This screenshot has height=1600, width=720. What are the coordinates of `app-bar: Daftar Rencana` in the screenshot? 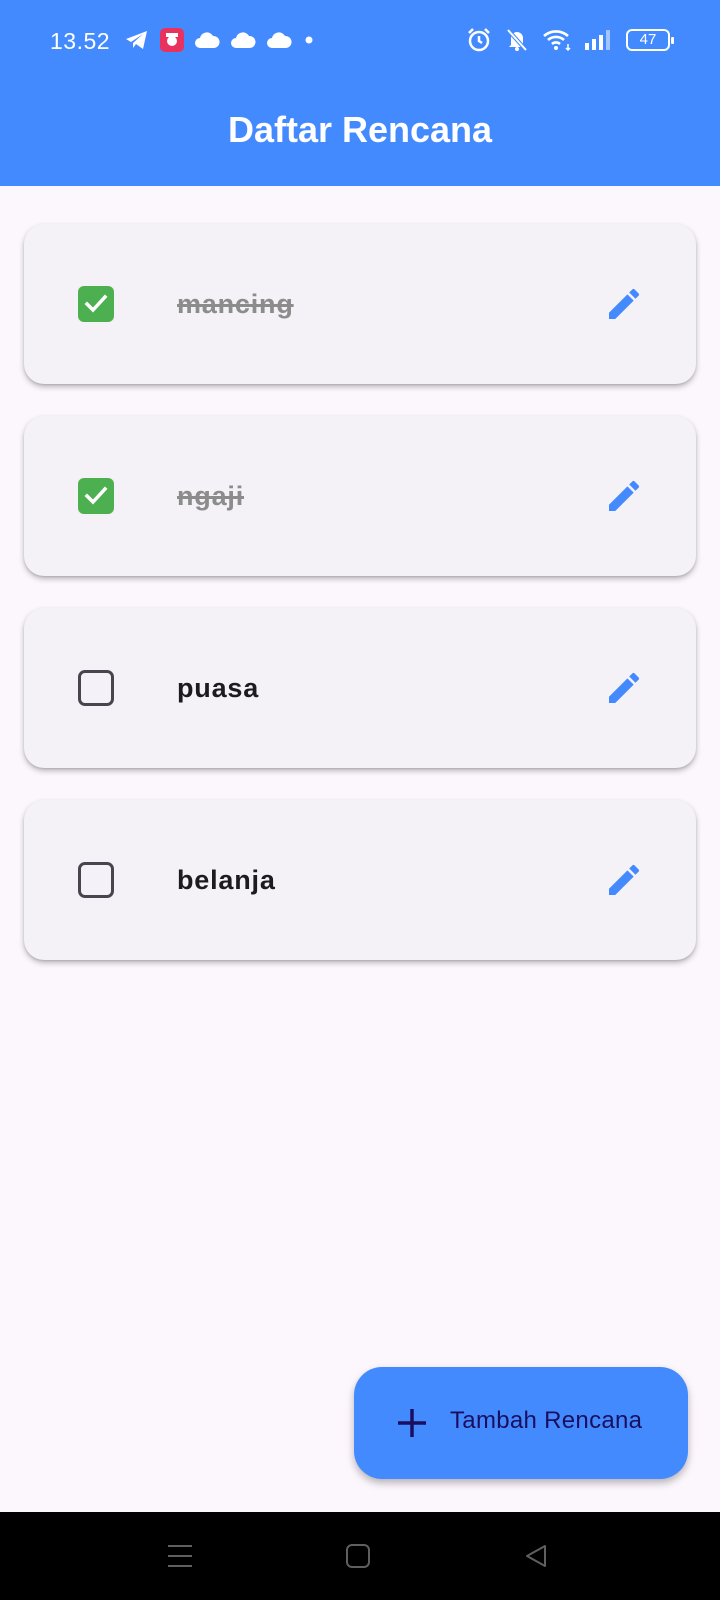 It's located at (360, 135).